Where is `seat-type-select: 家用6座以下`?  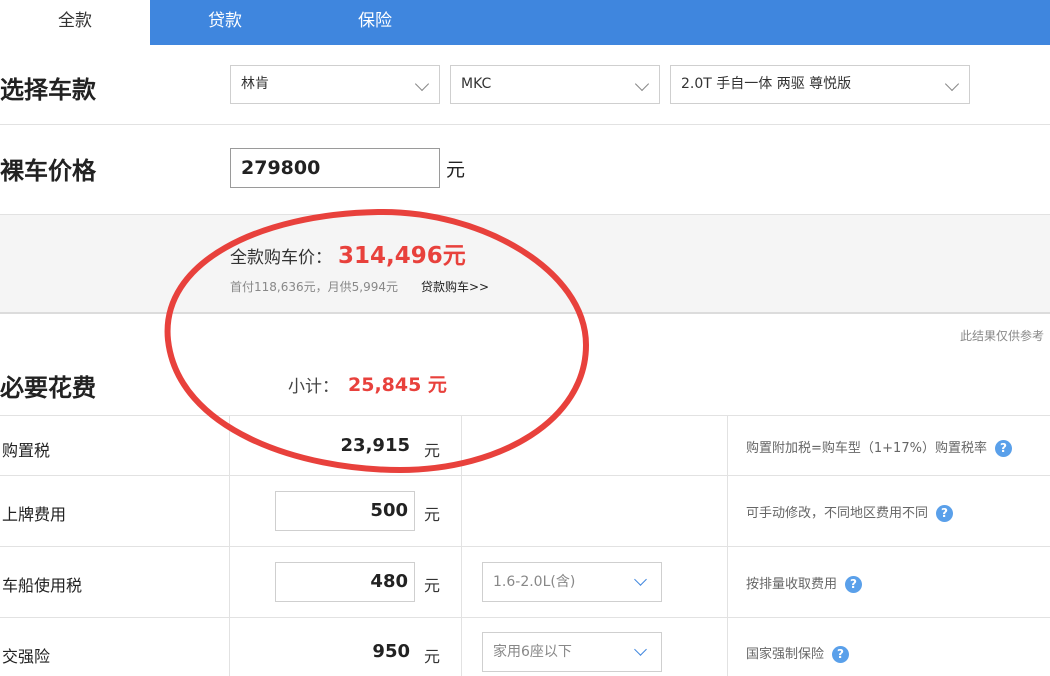 seat-type-select: 家用6座以下 is located at coordinates (572, 652).